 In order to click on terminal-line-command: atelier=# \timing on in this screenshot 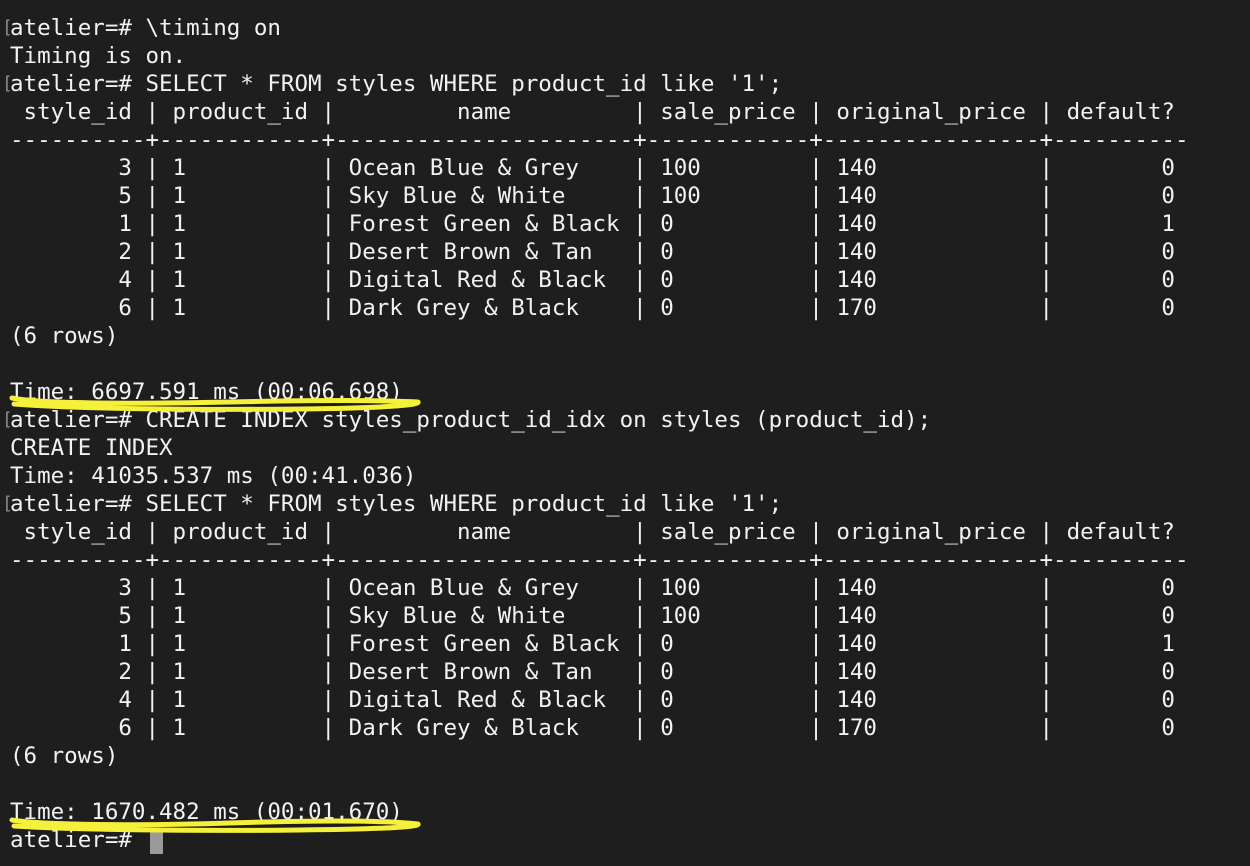, I will do `click(145, 28)`.